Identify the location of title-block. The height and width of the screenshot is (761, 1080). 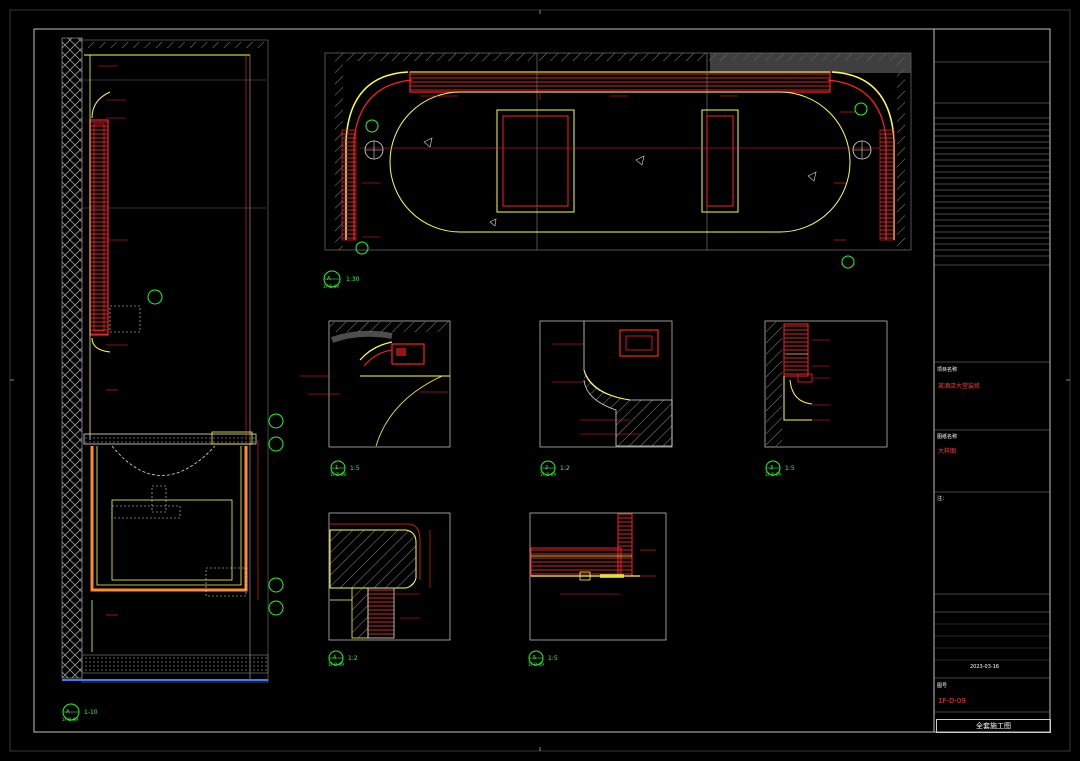
(991, 380).